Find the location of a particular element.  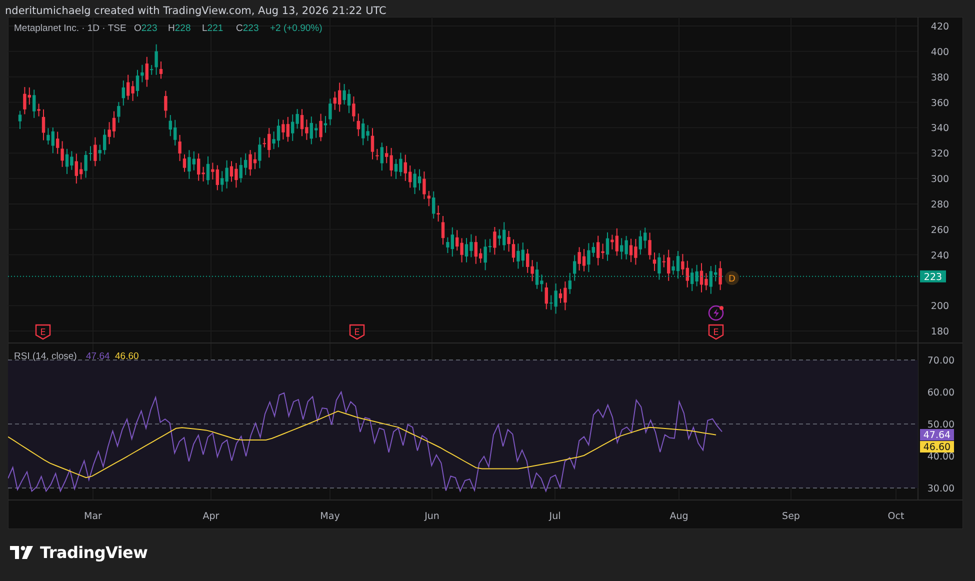

rsi-value-badge: 47.64 is located at coordinates (937, 435).